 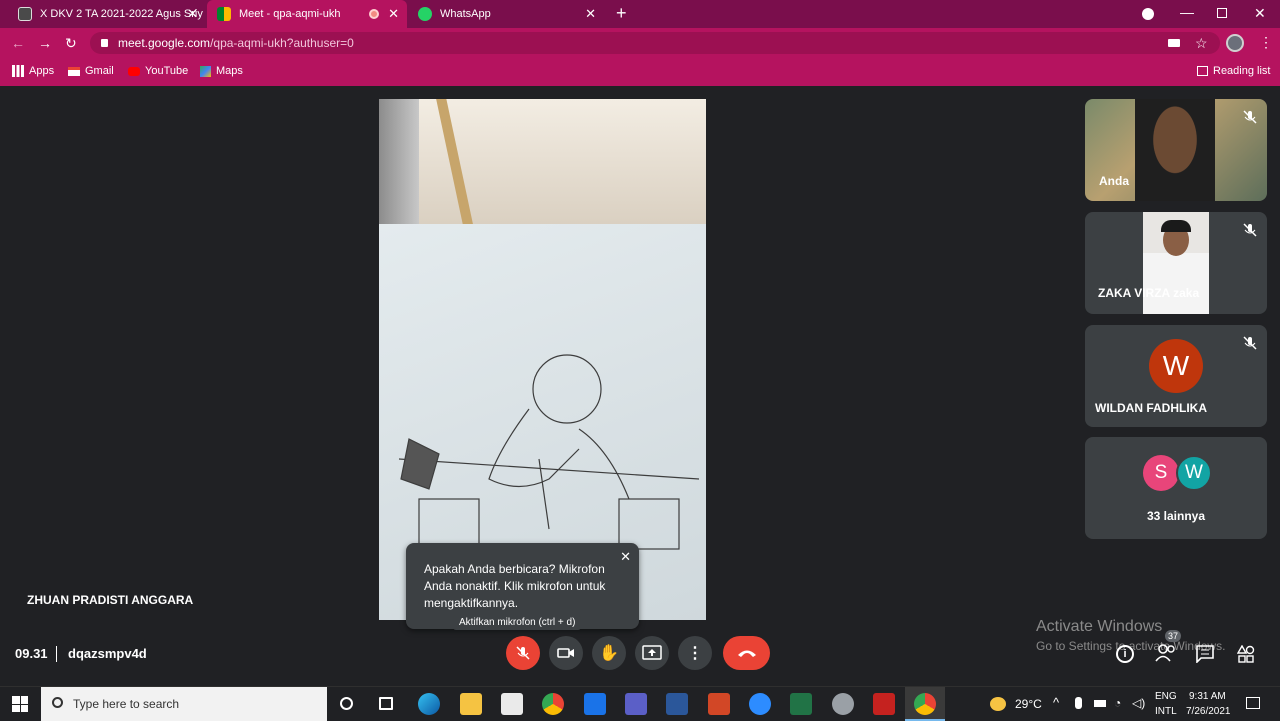 I want to click on teams-icon, so click(x=636, y=704).